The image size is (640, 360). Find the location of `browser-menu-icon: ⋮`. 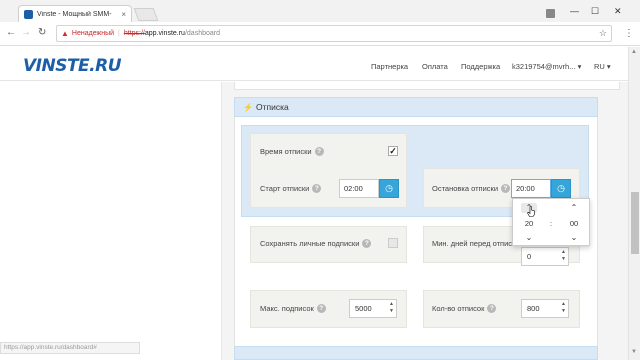

browser-menu-icon: ⋮ is located at coordinates (629, 33).